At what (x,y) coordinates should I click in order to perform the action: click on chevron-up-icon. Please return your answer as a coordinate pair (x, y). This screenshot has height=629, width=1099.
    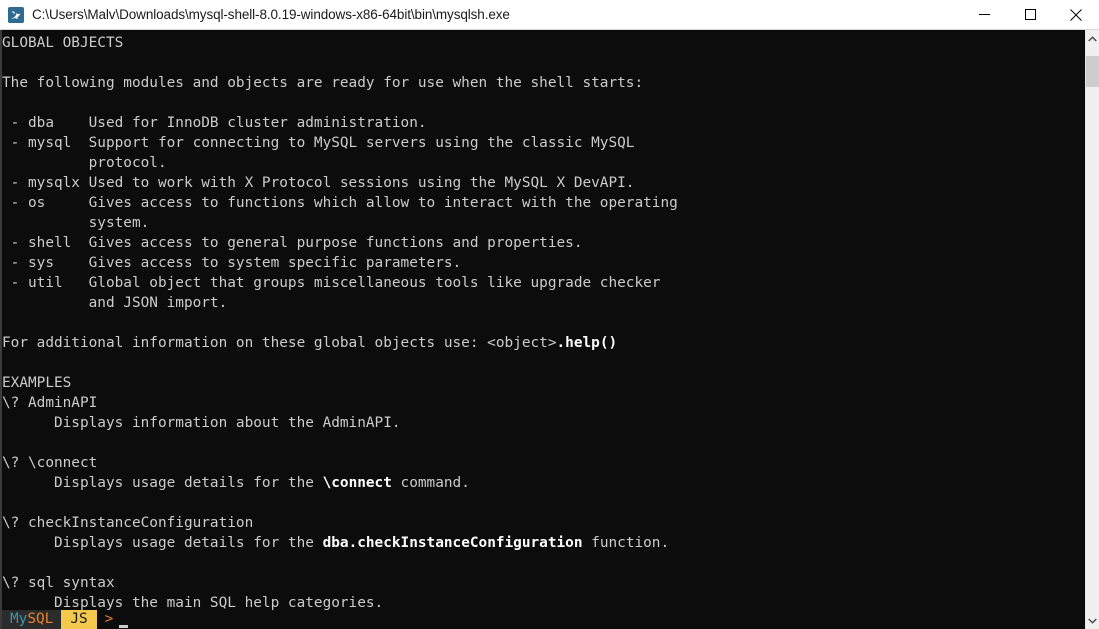
    Looking at the image, I should click on (1092, 38).